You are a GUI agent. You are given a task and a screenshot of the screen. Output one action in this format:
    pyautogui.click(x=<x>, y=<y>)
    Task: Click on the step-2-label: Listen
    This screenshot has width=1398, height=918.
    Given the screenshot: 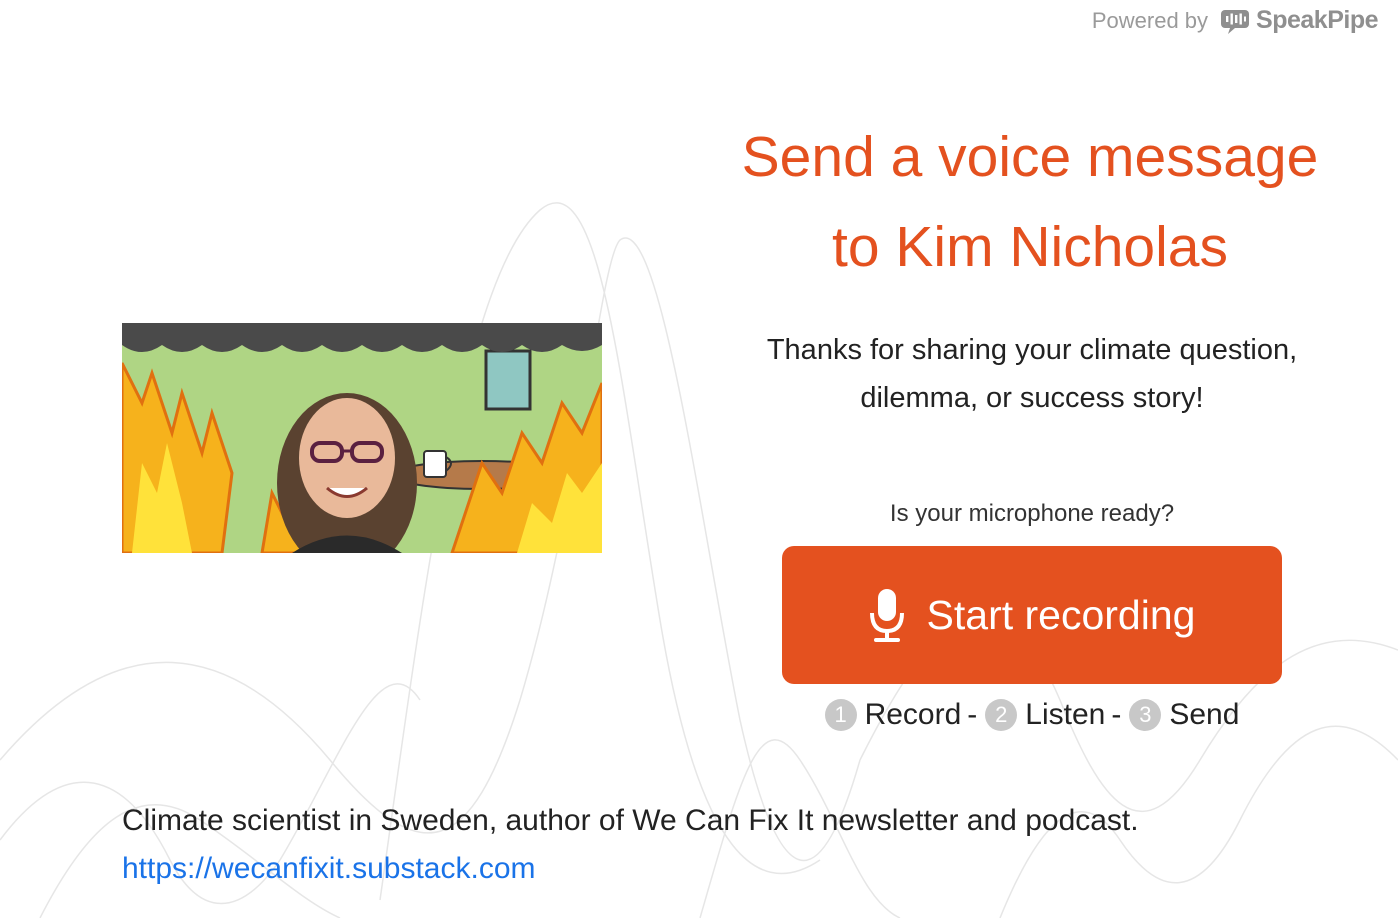 What is the action you would take?
    pyautogui.click(x=1065, y=714)
    